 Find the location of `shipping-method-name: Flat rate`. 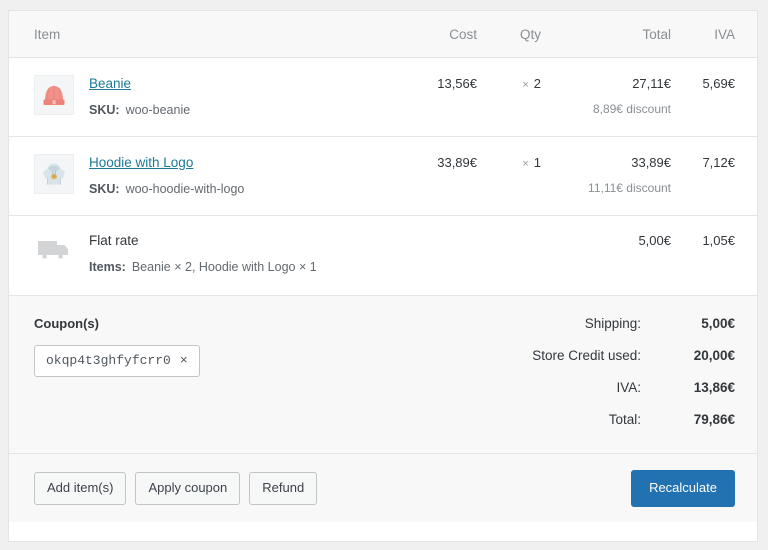

shipping-method-name: Flat rate is located at coordinates (114, 240).